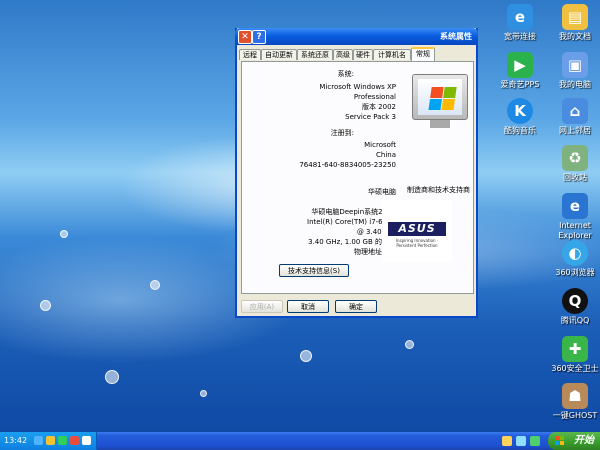  What do you see at coordinates (575, 230) in the screenshot?
I see `desktop-icon-label: Internet Explorer` at bounding box center [575, 230].